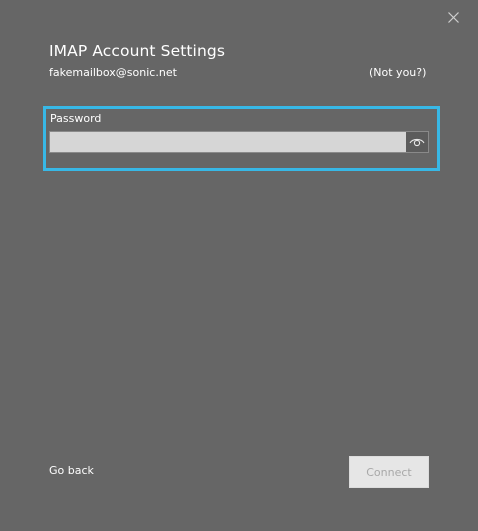 The image size is (478, 531). What do you see at coordinates (137, 51) in the screenshot?
I see `dialog-title: IMAP Account Settings` at bounding box center [137, 51].